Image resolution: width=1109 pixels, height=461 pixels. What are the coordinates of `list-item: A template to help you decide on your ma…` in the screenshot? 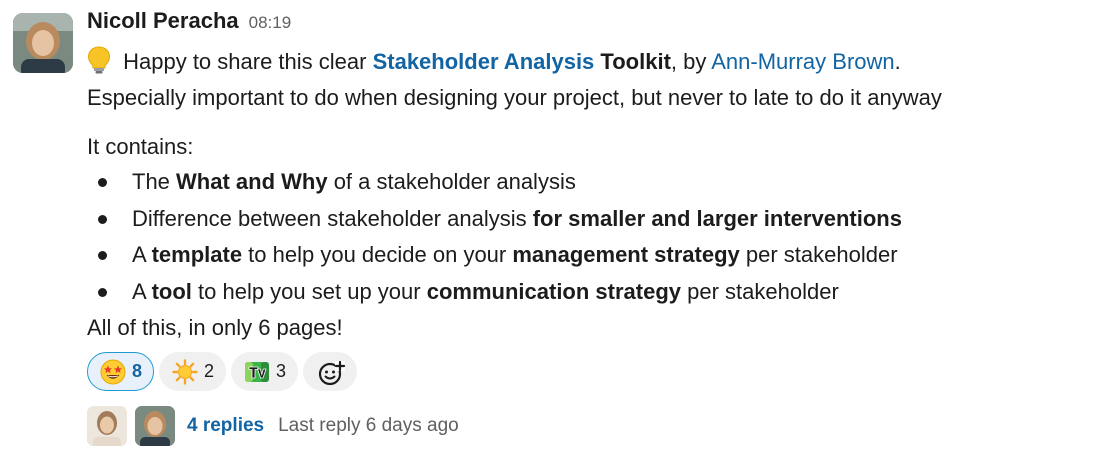 It's located at (494, 259).